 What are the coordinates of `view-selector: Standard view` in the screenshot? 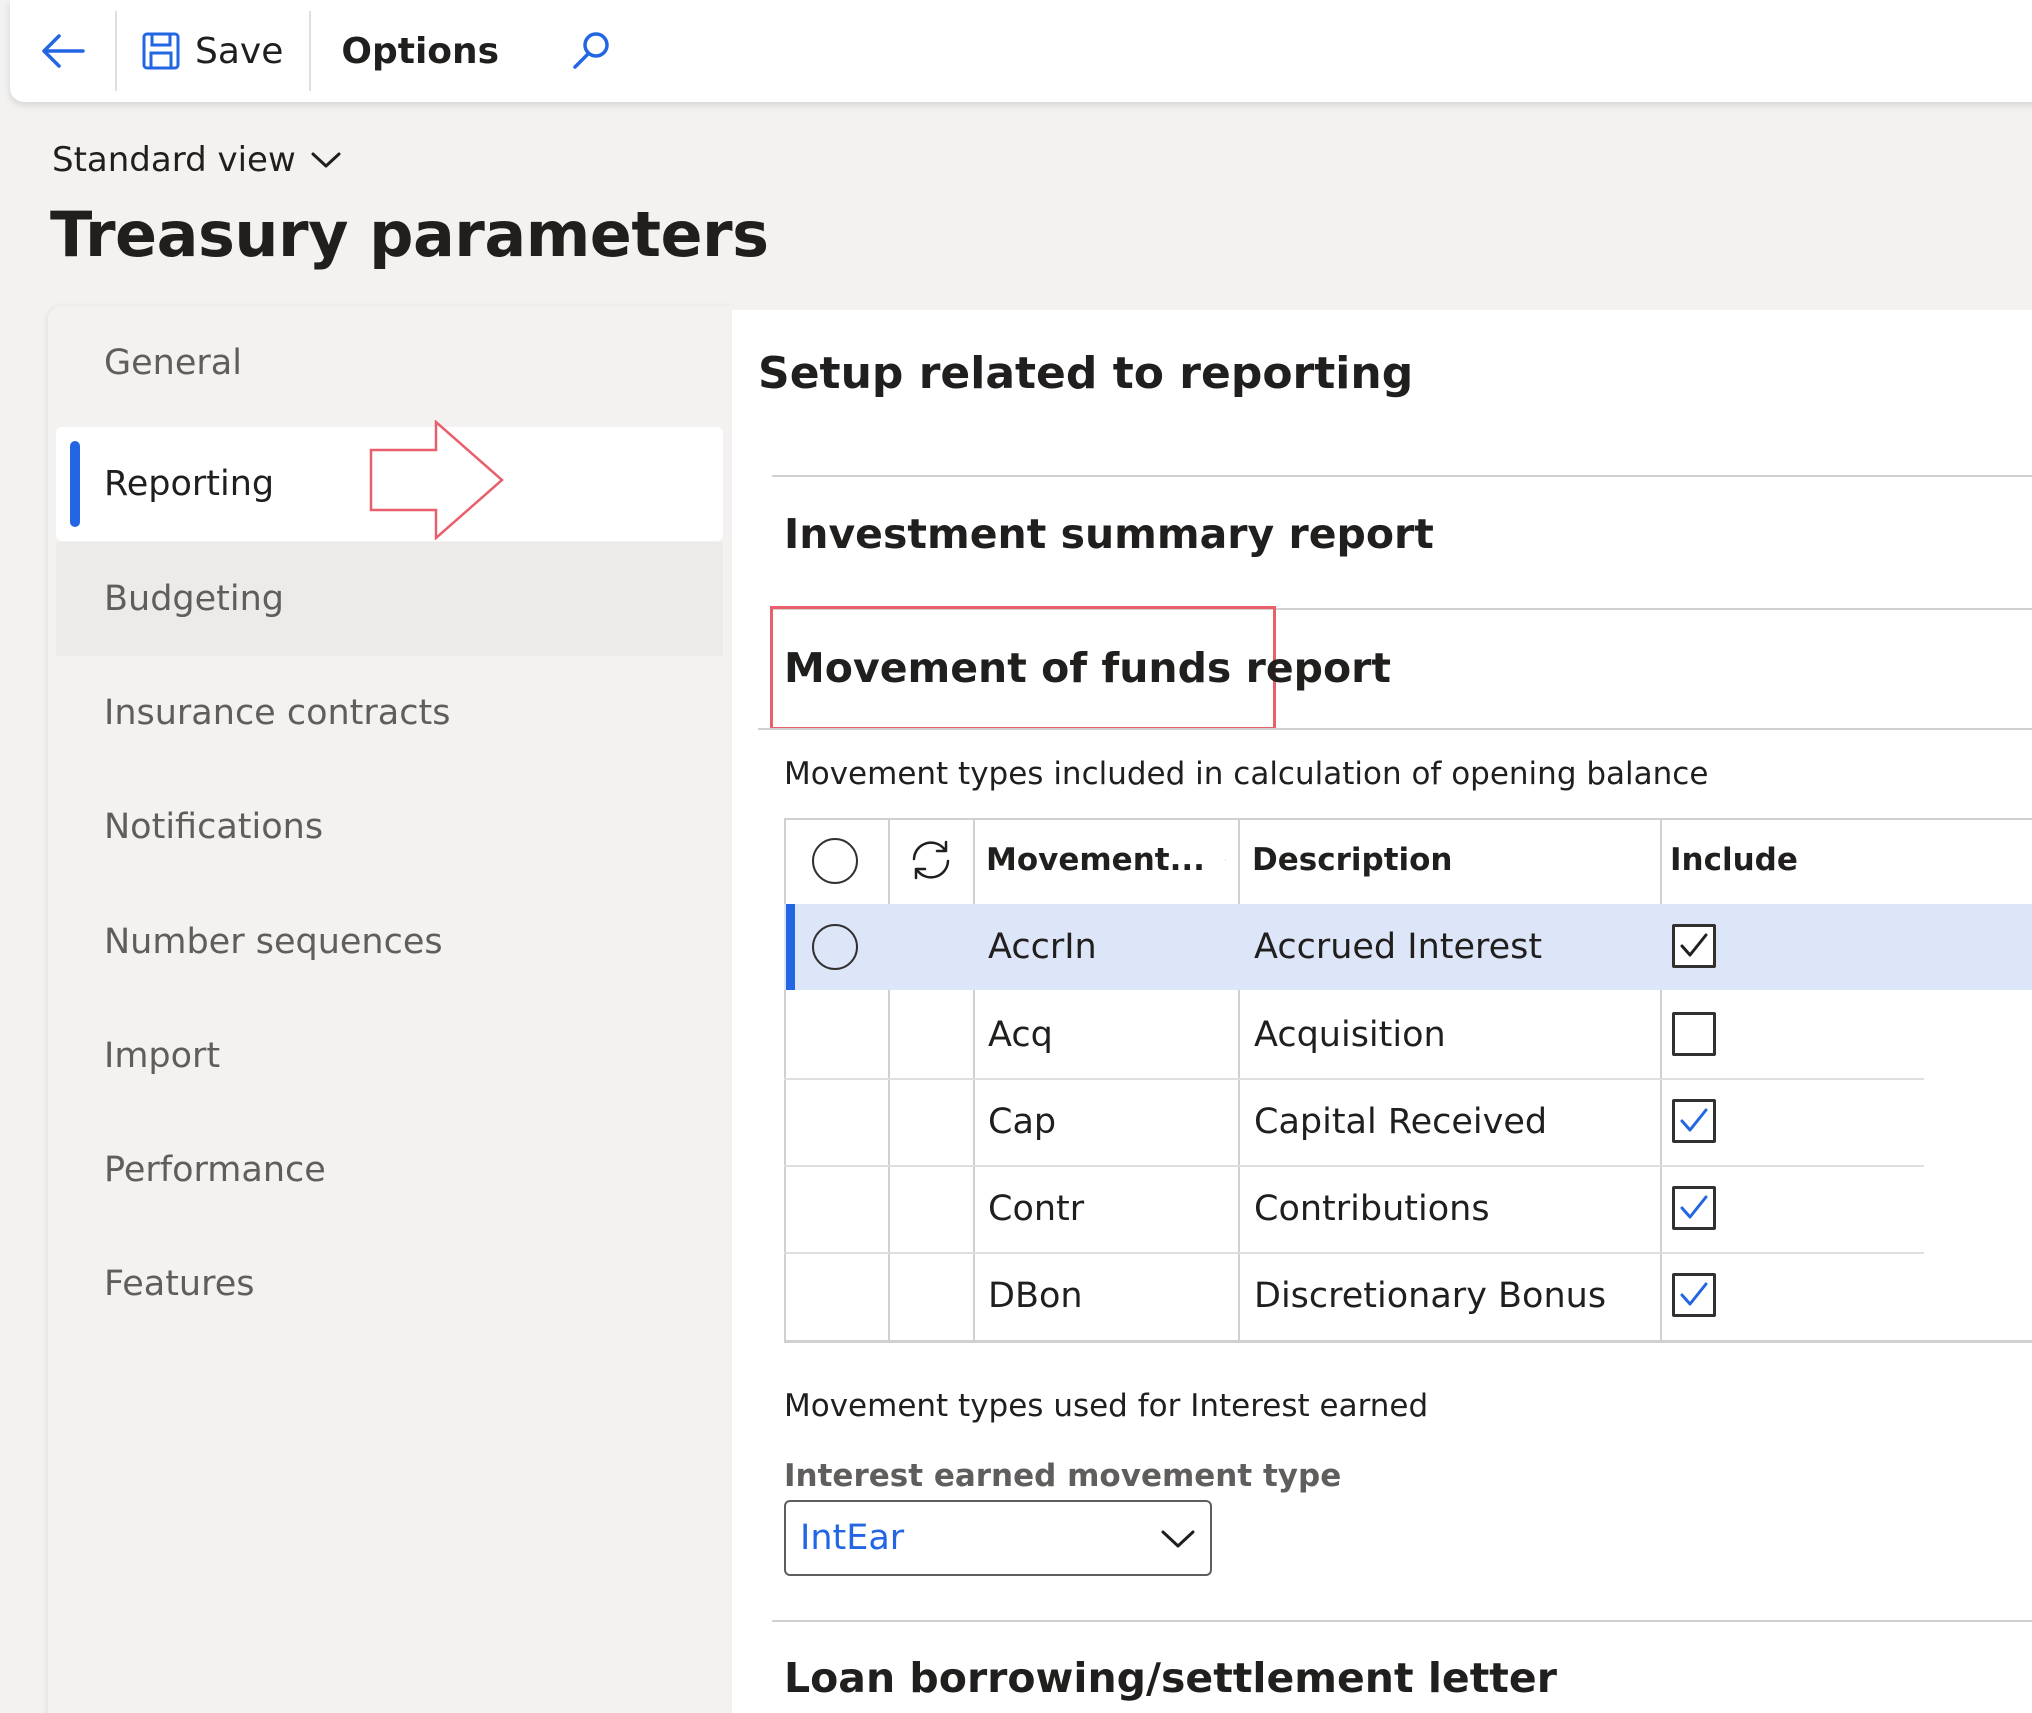 It's located at (197, 160).